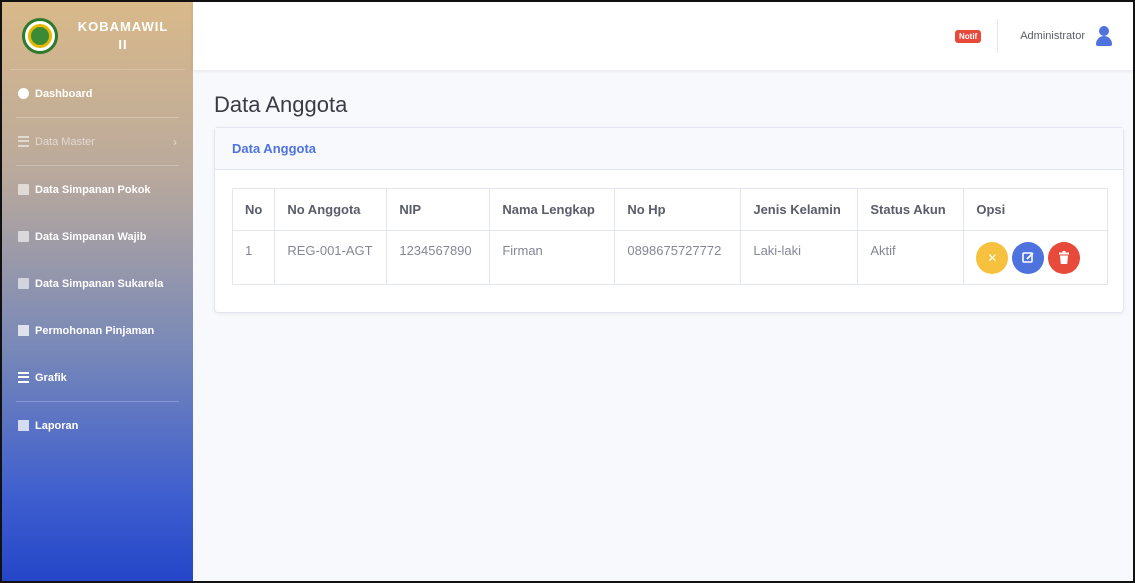 This screenshot has width=1135, height=583. I want to click on card-header: Data Anggota, so click(669, 149).